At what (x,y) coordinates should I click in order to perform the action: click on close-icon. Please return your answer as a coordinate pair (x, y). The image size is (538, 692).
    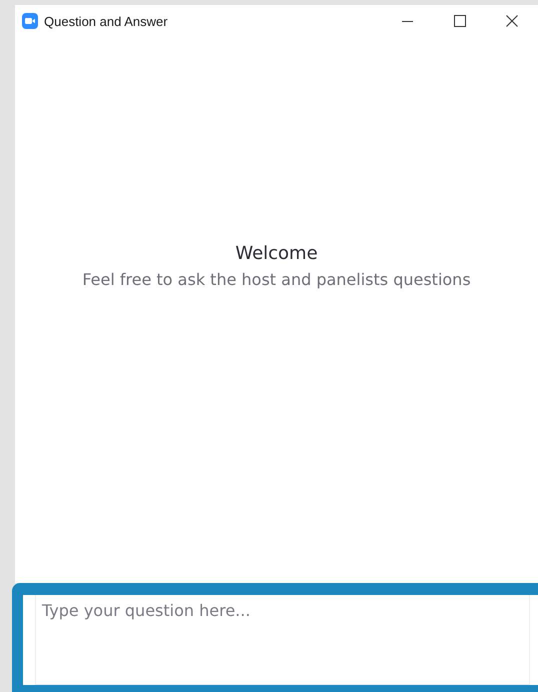
    Looking at the image, I should click on (512, 21).